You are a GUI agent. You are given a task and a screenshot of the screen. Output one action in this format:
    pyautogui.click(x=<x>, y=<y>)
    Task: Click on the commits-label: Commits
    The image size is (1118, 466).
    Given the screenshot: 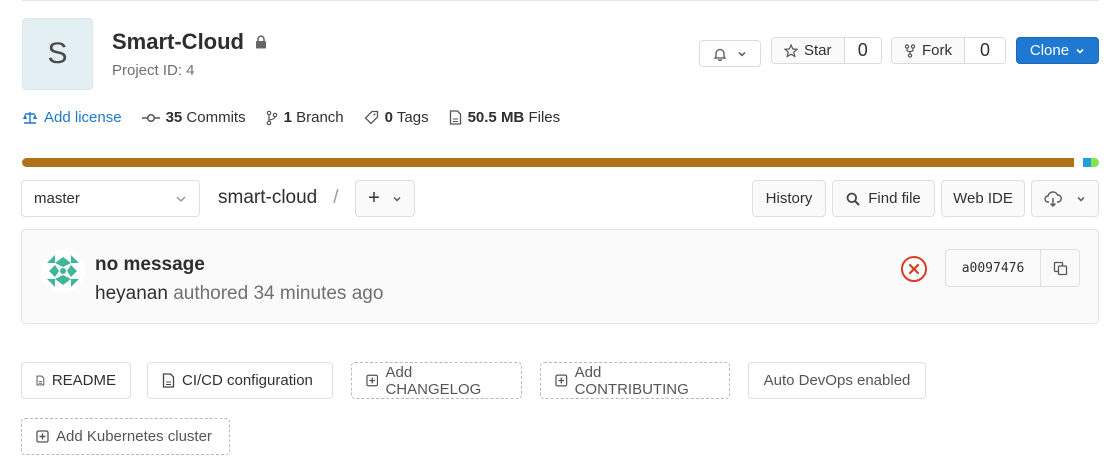 What is the action you would take?
    pyautogui.click(x=216, y=117)
    